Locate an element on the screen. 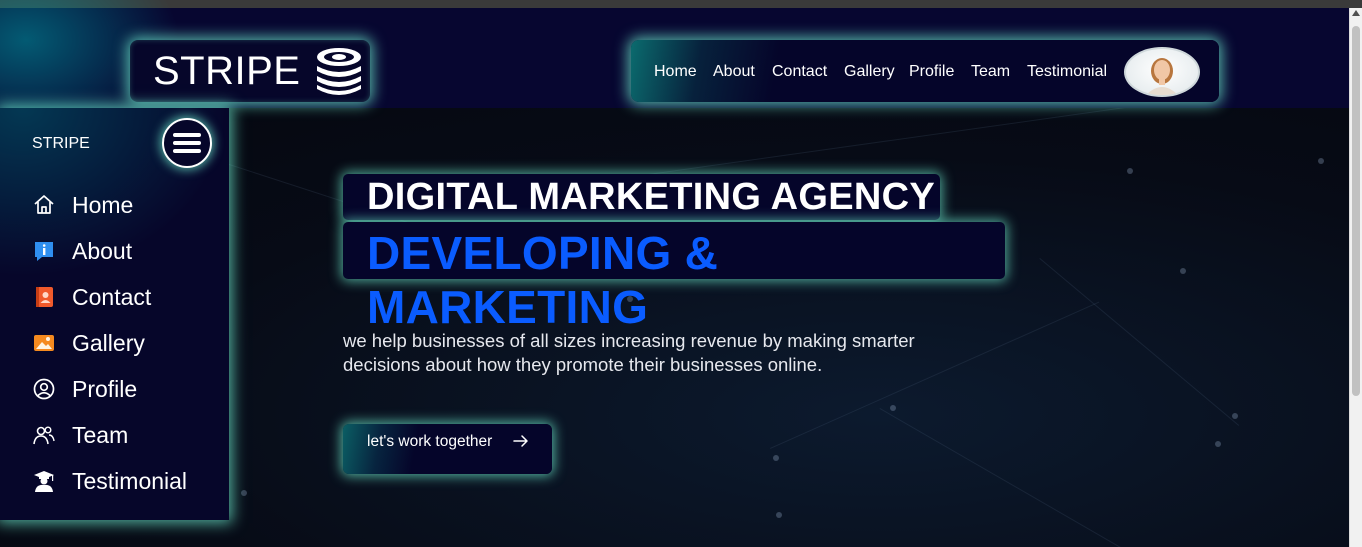 This screenshot has height=547, width=1362. hamburger-icon is located at coordinates (187, 143).